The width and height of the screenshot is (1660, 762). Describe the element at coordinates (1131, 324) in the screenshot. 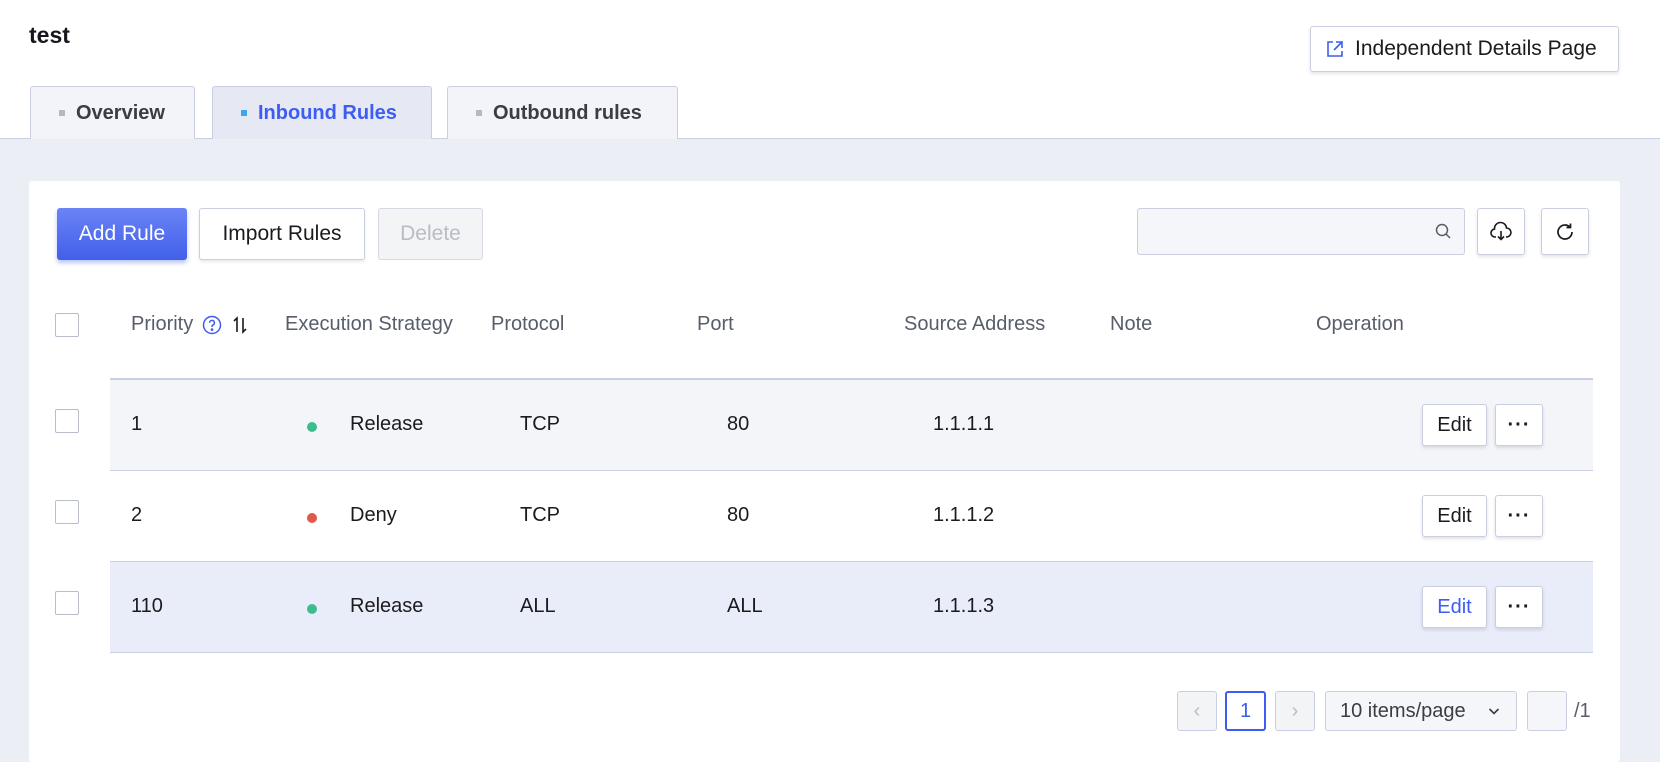

I see `column-note: Note` at that location.